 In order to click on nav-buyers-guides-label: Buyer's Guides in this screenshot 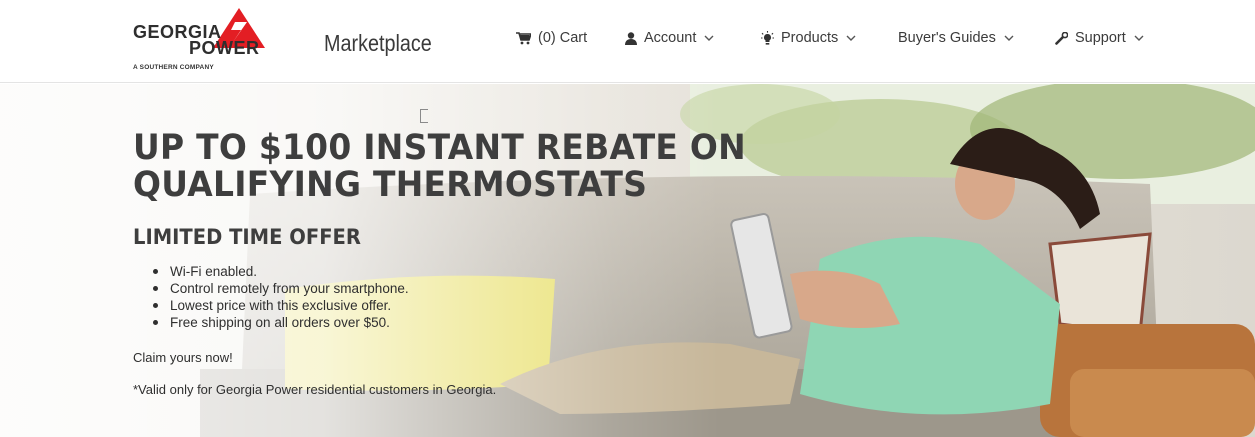, I will do `click(947, 38)`.